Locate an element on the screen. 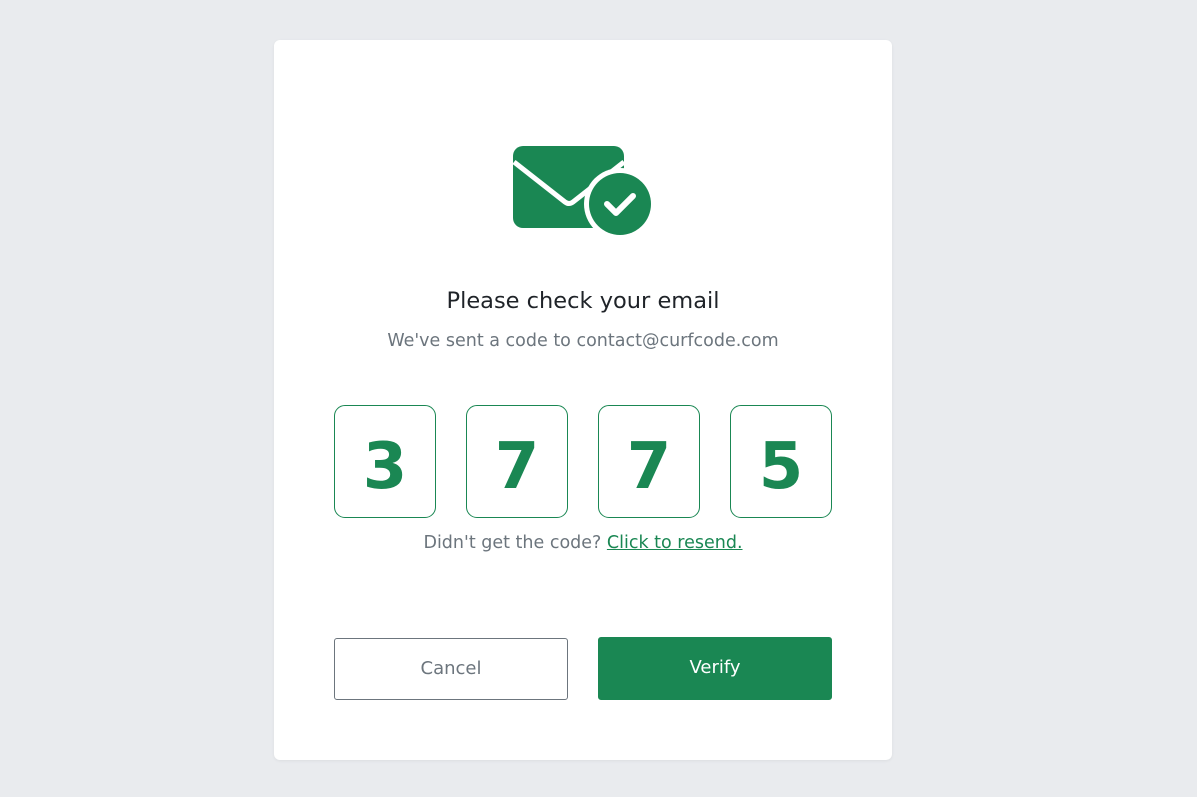 The width and height of the screenshot is (1197, 797). mail-check-icon is located at coordinates (583, 190).